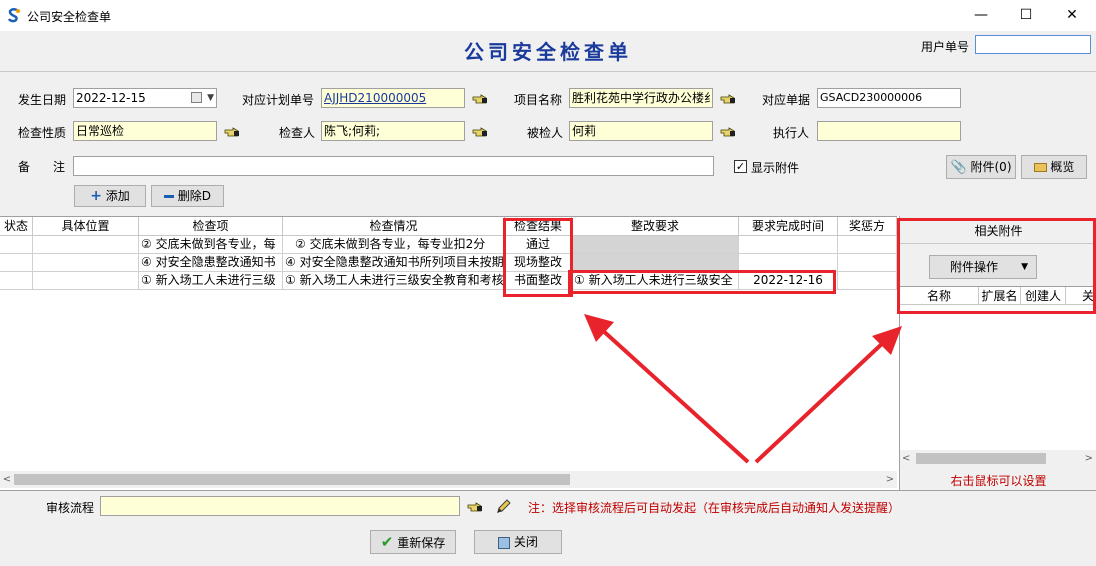  I want to click on inspection-nature-field: 日常巡检, so click(145, 131).